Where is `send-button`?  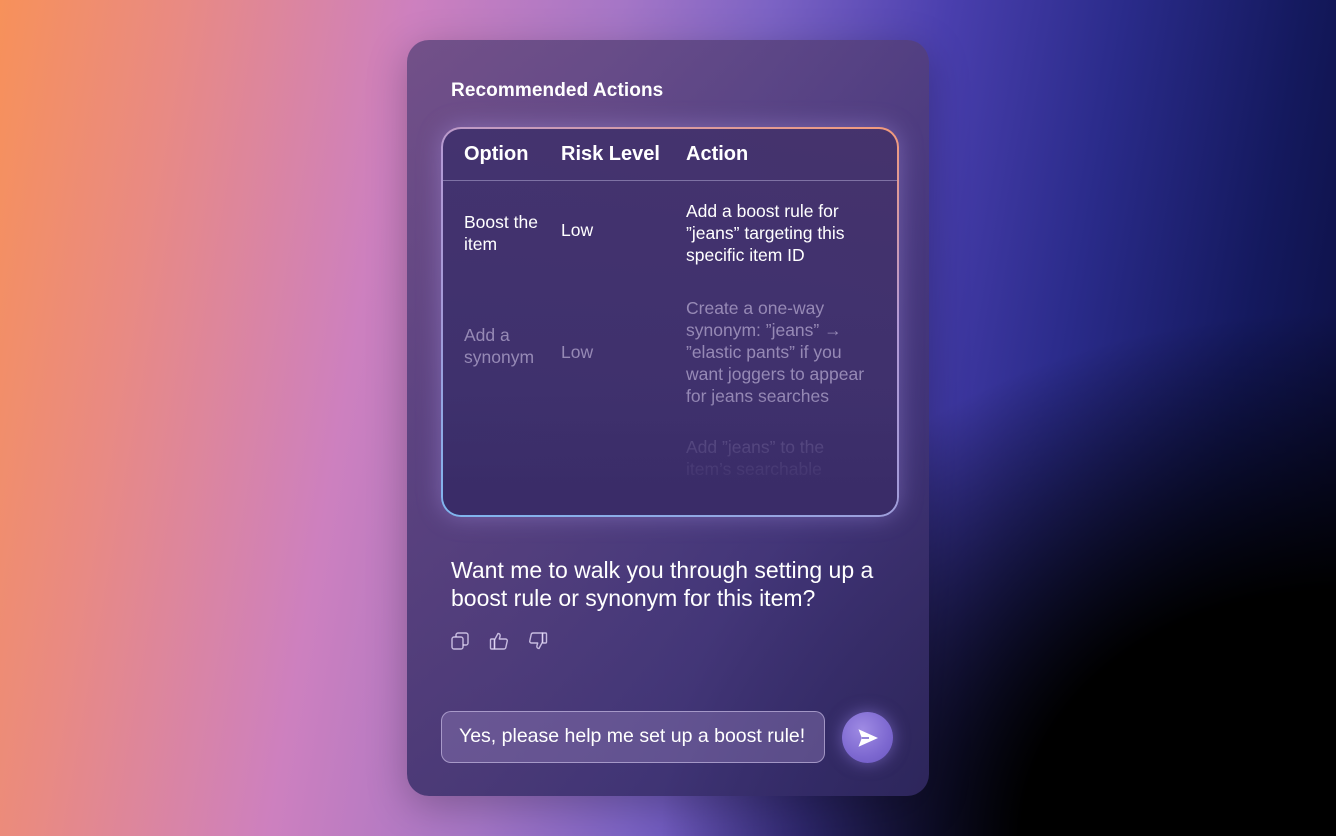
send-button is located at coordinates (867, 737).